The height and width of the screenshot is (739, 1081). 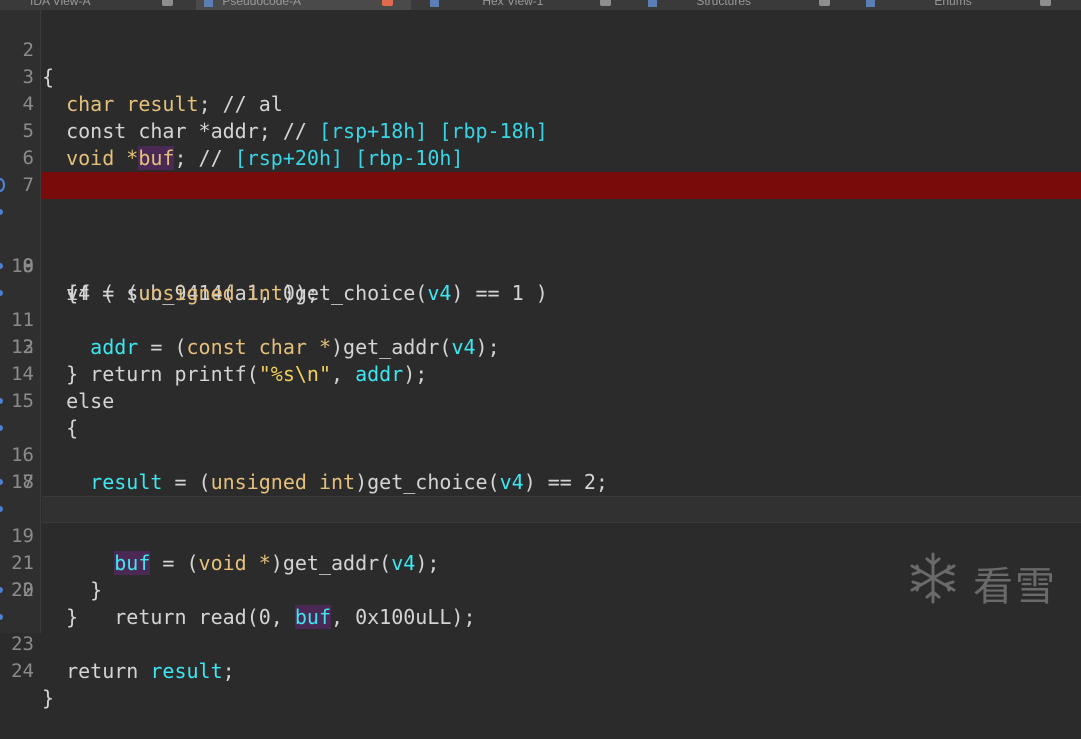 I want to click on breakpoint-icon, so click(x=2, y=185).